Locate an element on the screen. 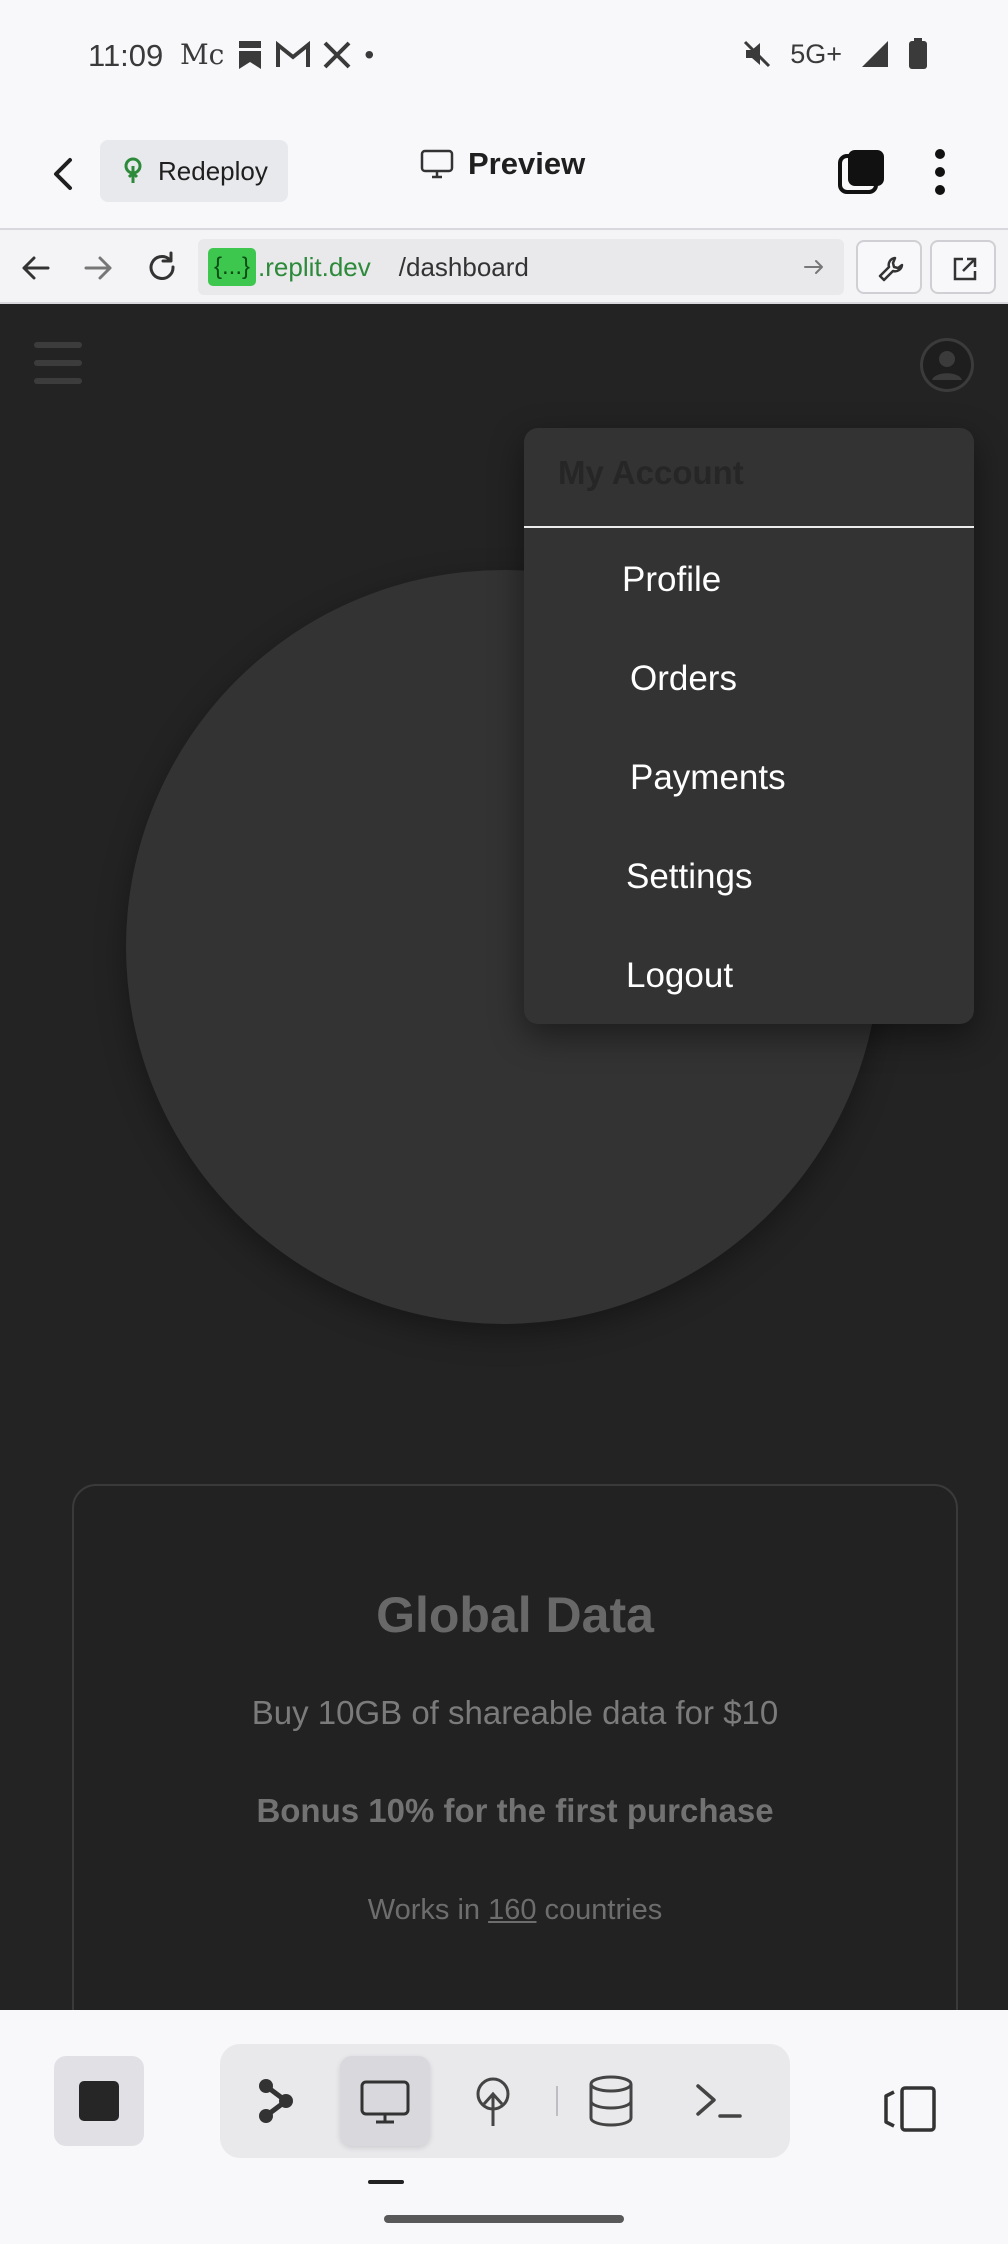 This screenshot has height=2244, width=1008. card-title: Global Data is located at coordinates (515, 1615).